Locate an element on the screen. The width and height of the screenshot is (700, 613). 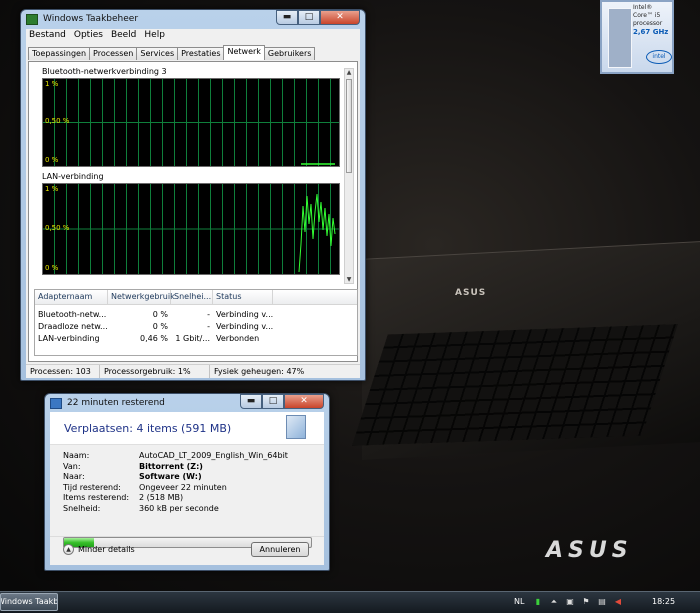
tray-device-icon: ▣ is located at coordinates (570, 602).